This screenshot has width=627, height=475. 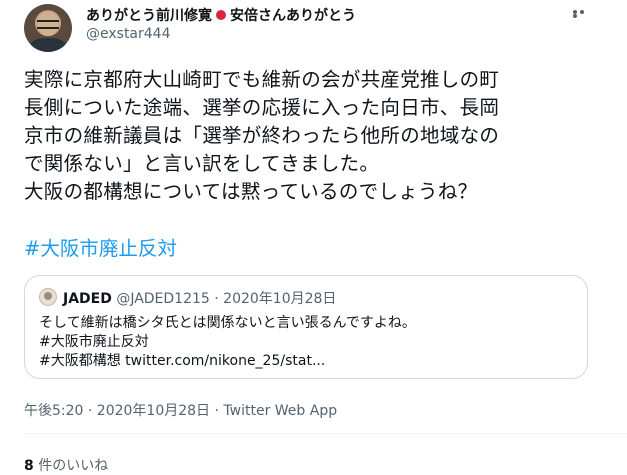 I want to click on divider, so click(x=325, y=433).